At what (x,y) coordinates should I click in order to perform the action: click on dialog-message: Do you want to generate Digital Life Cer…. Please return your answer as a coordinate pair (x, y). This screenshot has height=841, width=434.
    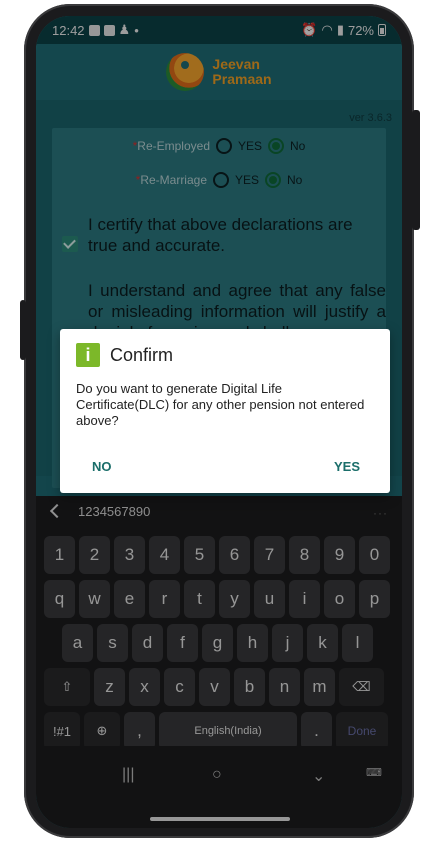
    Looking at the image, I should click on (220, 404).